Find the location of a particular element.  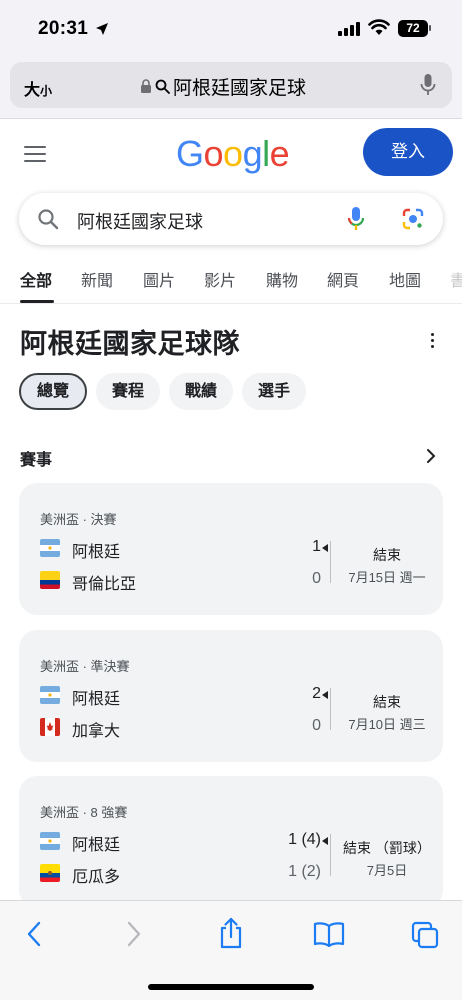

match-competition: 美洲盃 · 8 強賽 is located at coordinates (84, 812).